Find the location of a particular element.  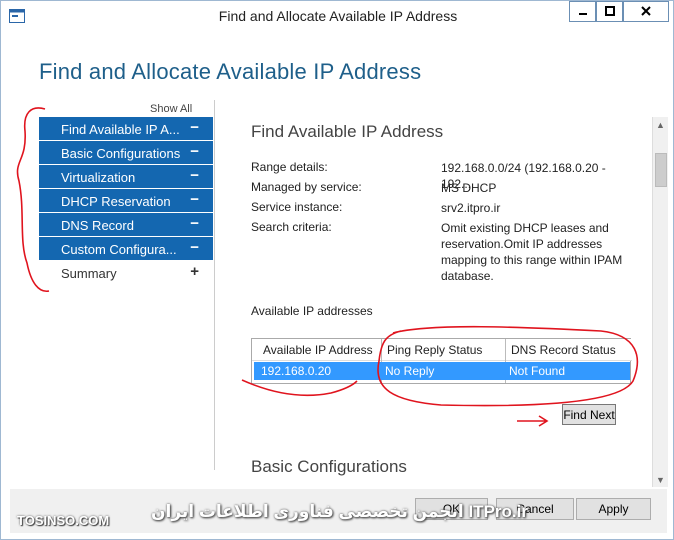

cell-ping: No Reply is located at coordinates (410, 371).